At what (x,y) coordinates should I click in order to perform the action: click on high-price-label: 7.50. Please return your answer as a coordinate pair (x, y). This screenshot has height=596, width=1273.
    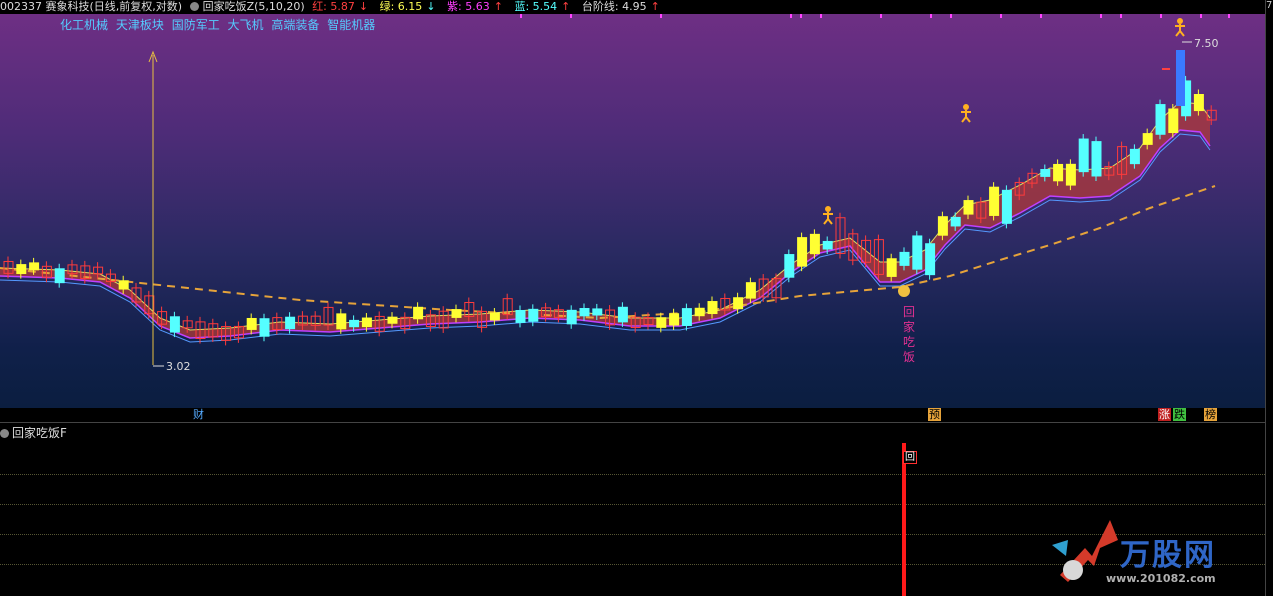
    Looking at the image, I should click on (1206, 43).